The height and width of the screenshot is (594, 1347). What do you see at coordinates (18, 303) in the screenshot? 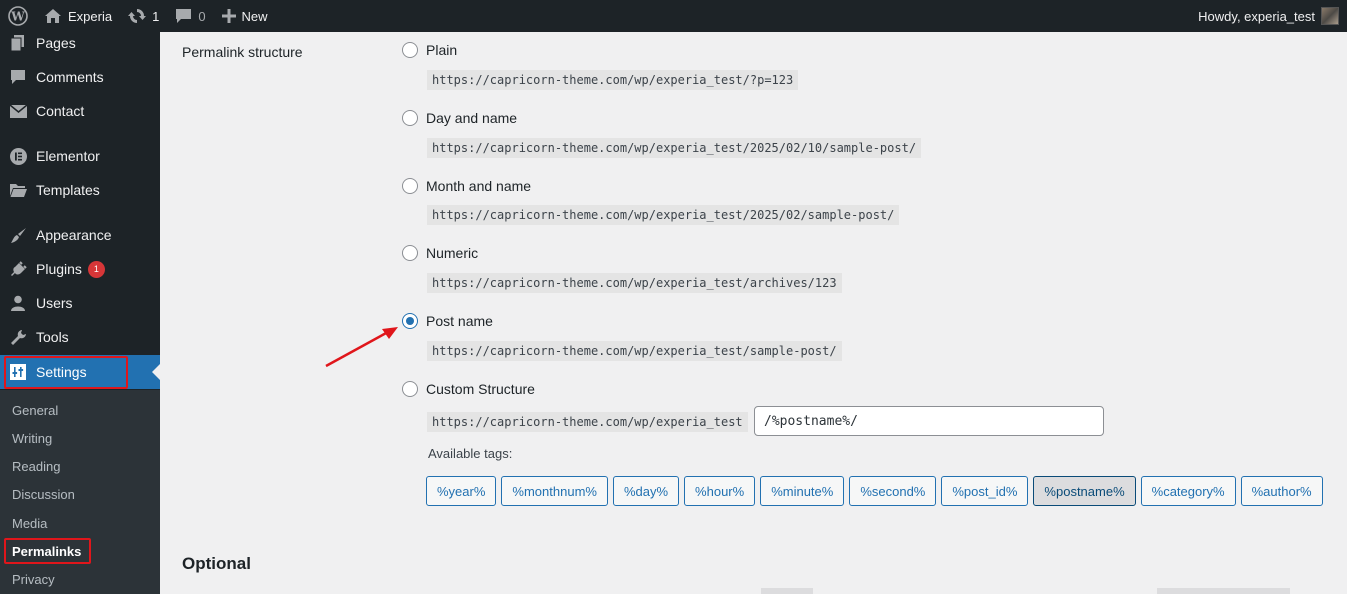
I see `user-icon` at bounding box center [18, 303].